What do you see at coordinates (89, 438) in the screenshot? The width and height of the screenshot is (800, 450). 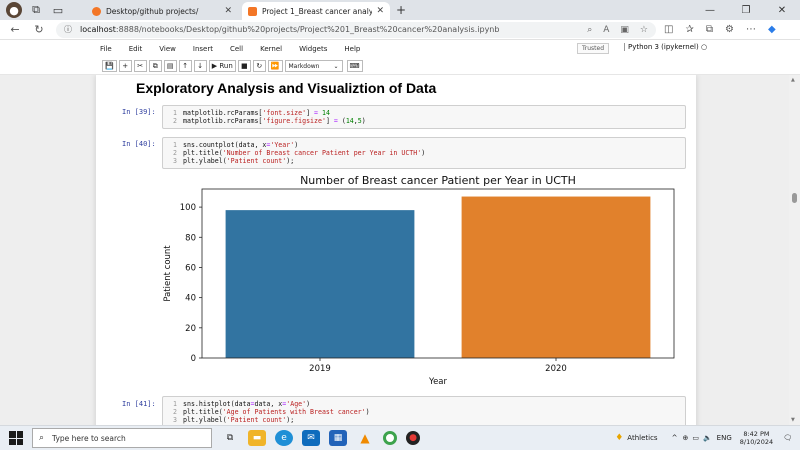 I see `search-placeholder: Type here to search` at bounding box center [89, 438].